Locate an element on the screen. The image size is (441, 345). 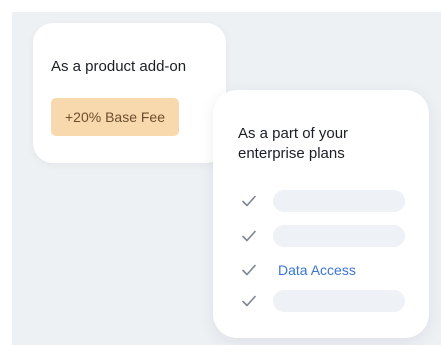
addon-card-title: As a product add-on is located at coordinates (119, 66).